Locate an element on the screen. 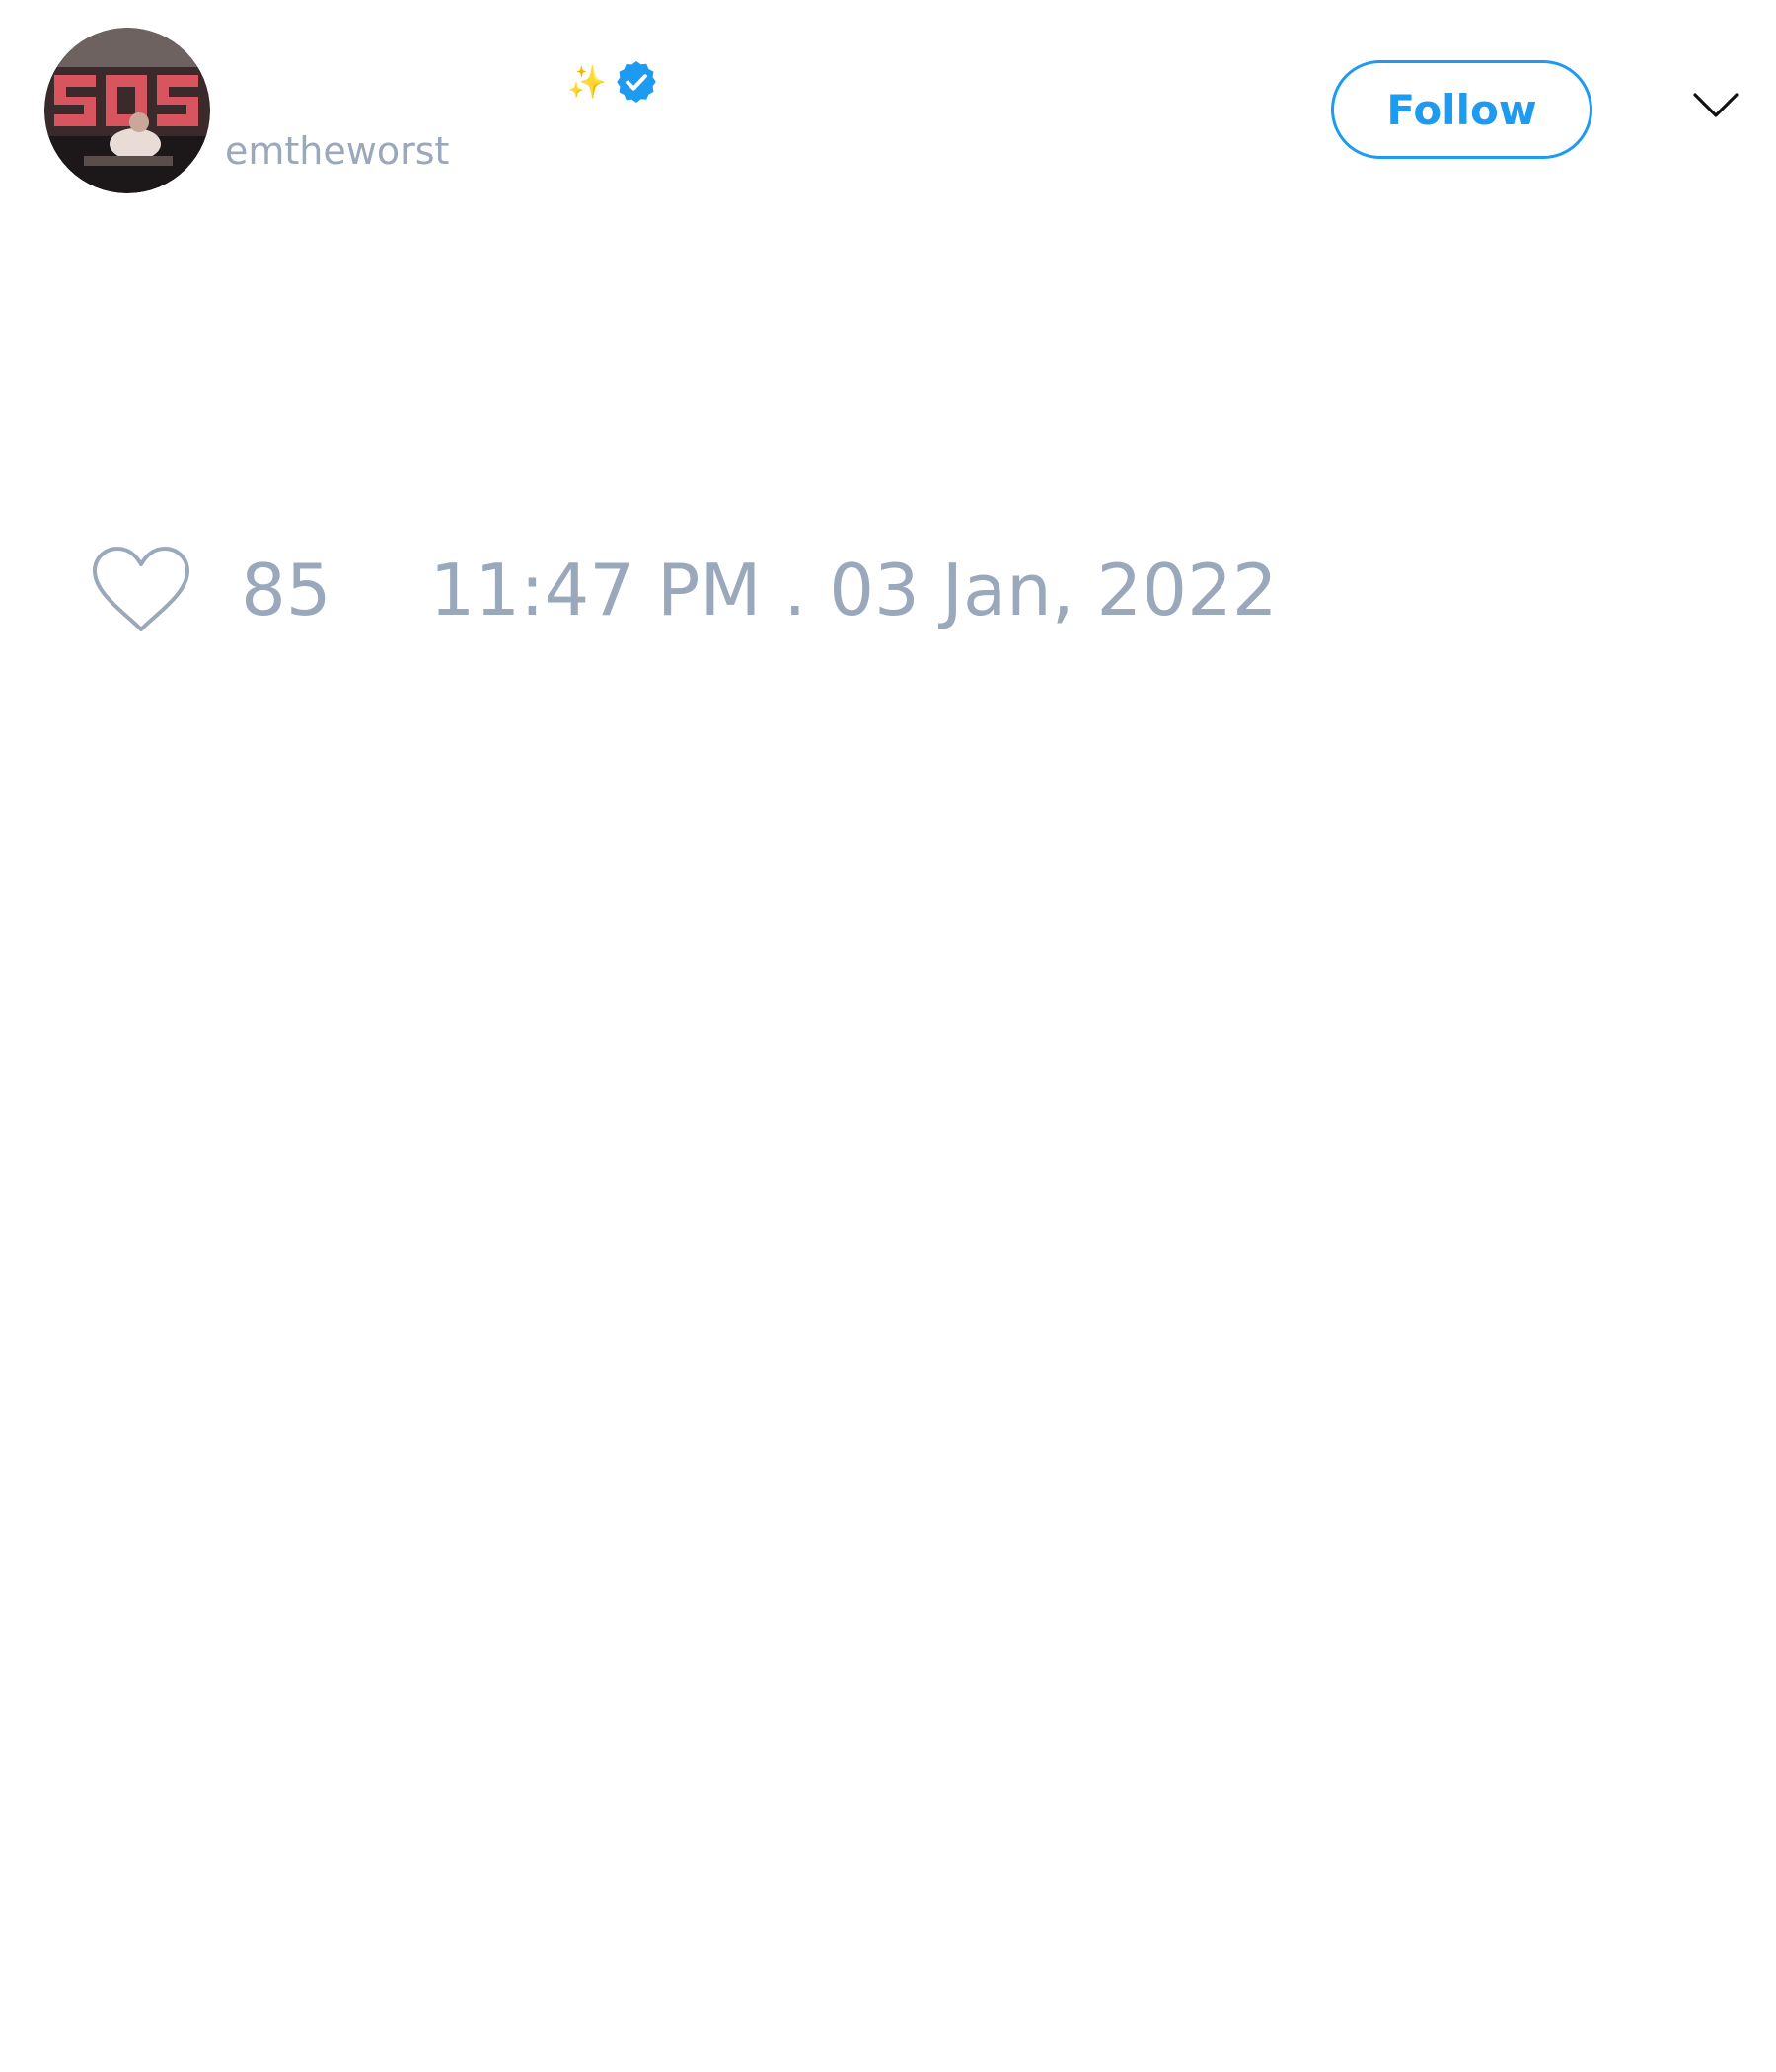  verified-badge-icon is located at coordinates (636, 82).